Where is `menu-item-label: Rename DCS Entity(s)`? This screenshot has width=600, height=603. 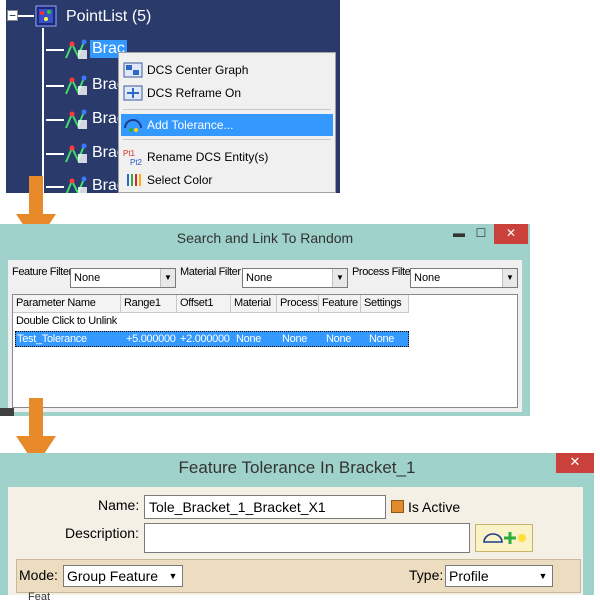 menu-item-label: Rename DCS Entity(s) is located at coordinates (208, 157).